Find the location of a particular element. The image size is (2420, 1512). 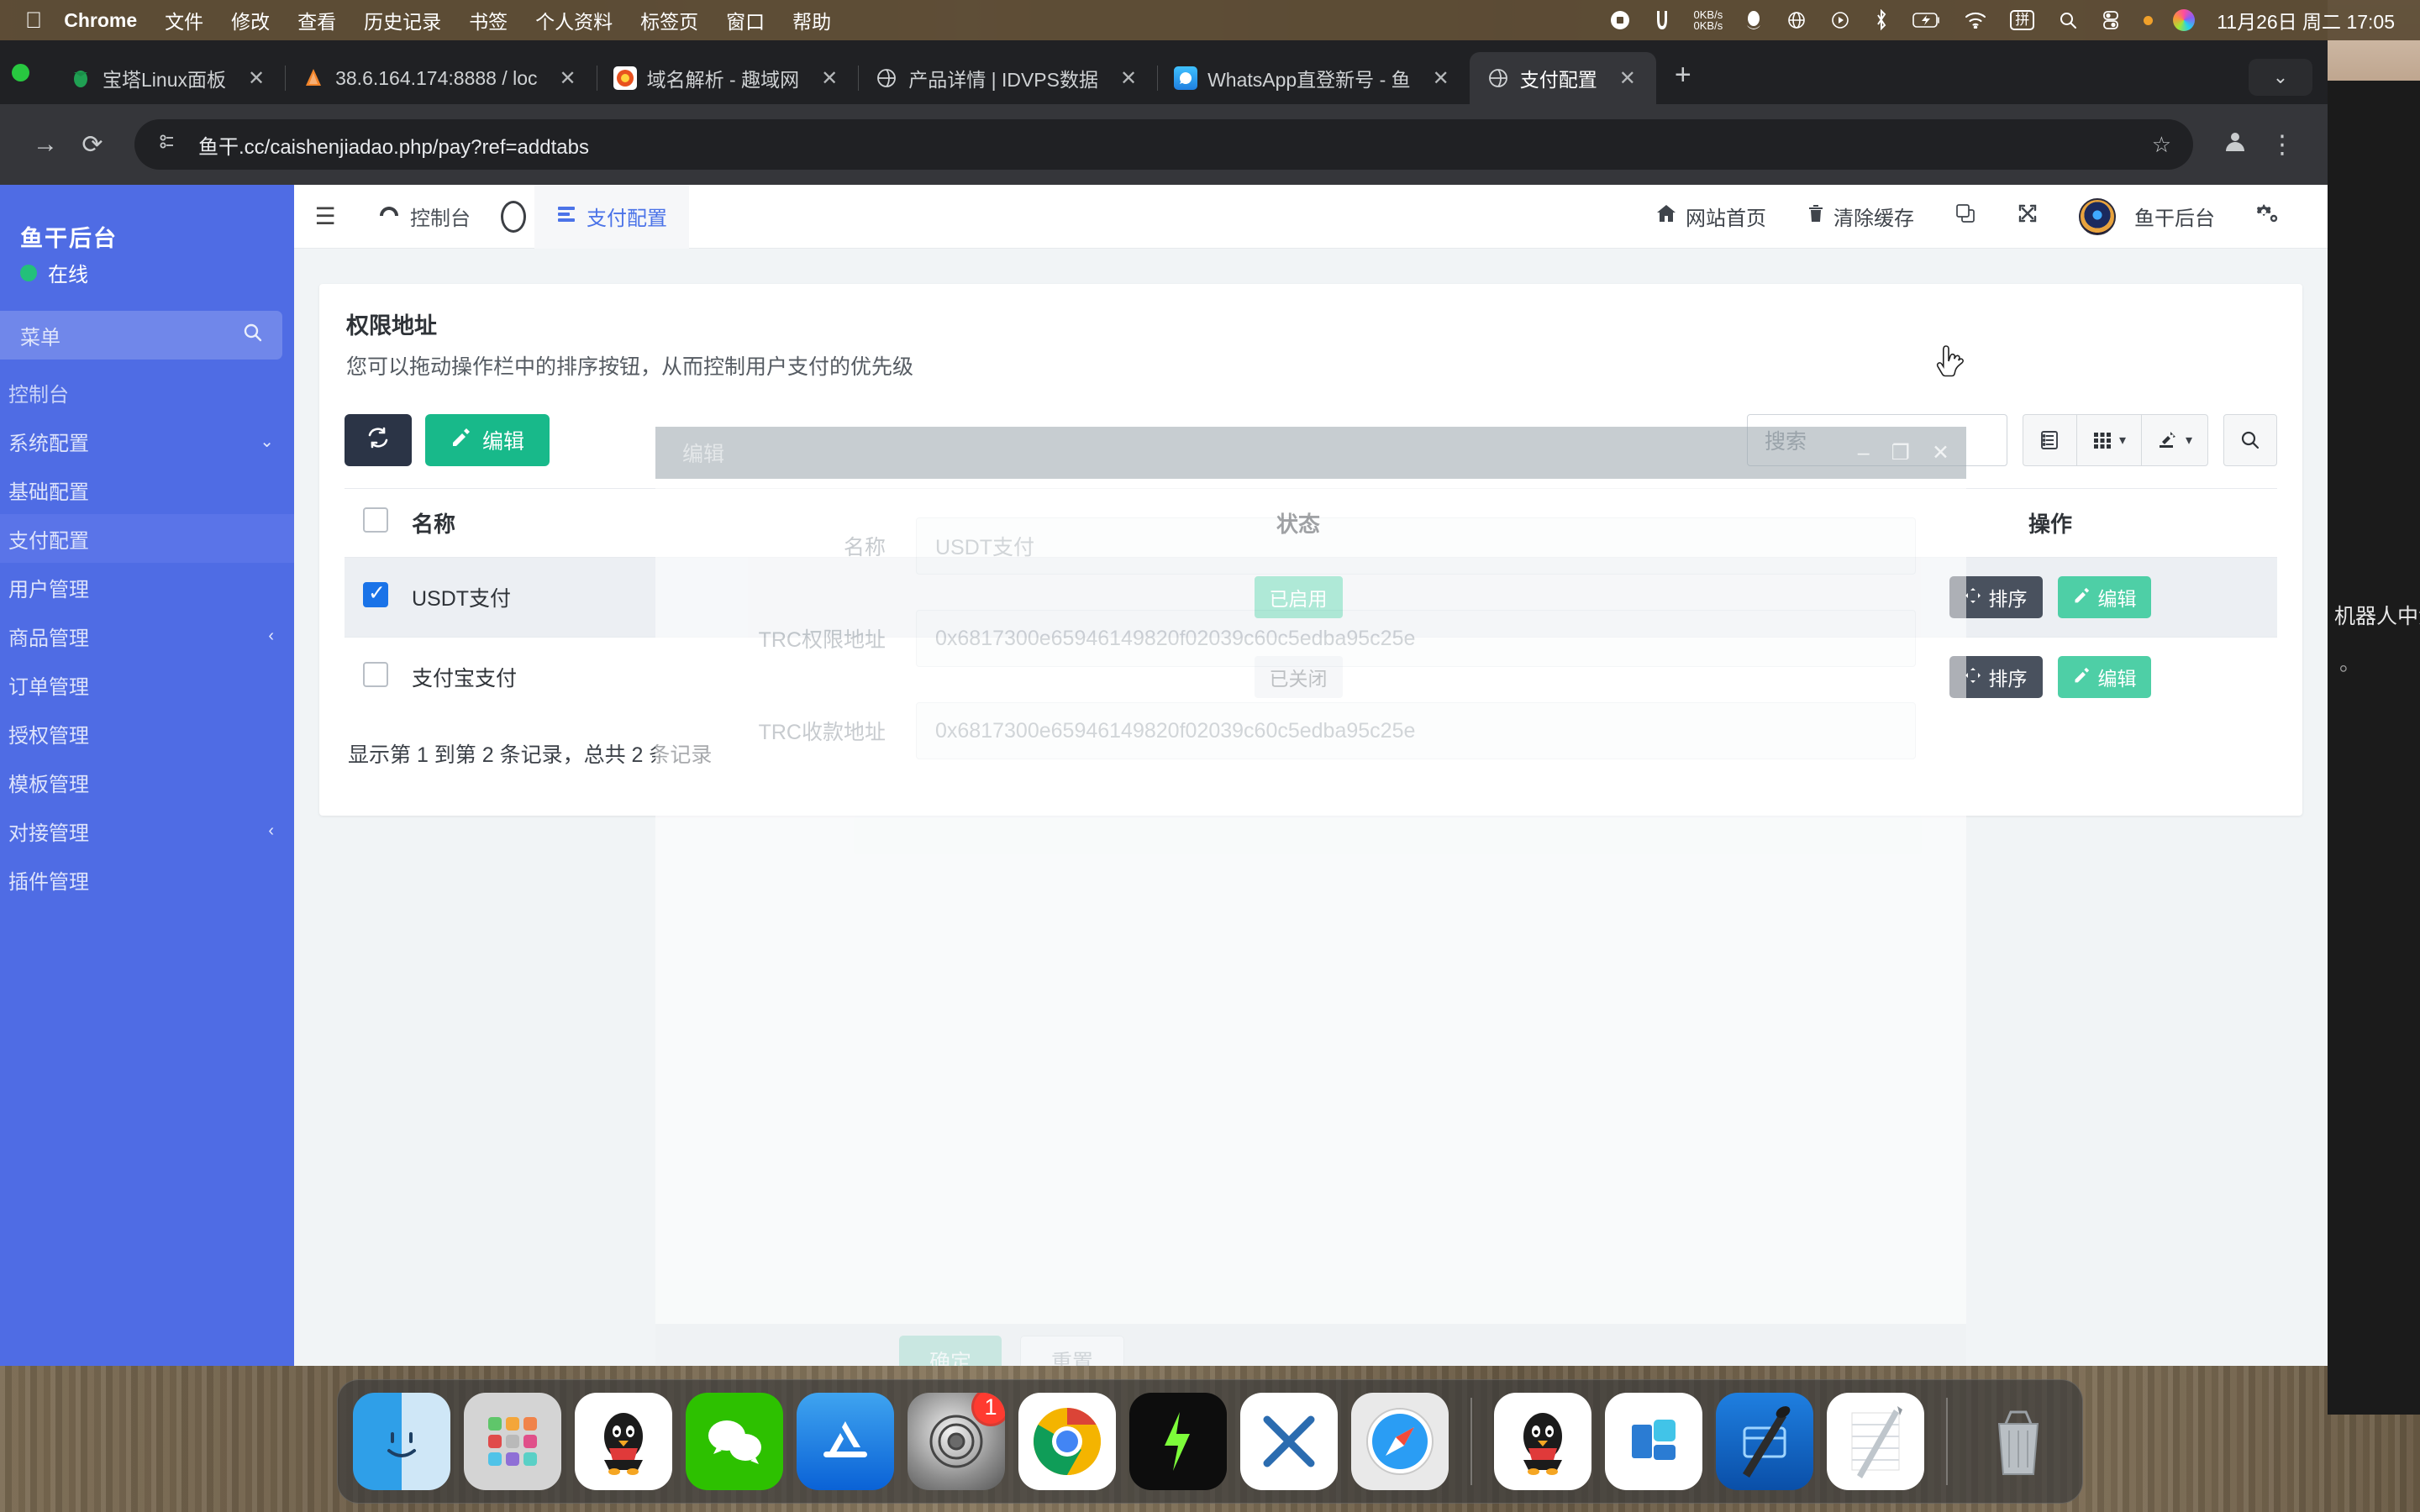

sidebar-item-basic-config: 基础配置 is located at coordinates (147, 489).